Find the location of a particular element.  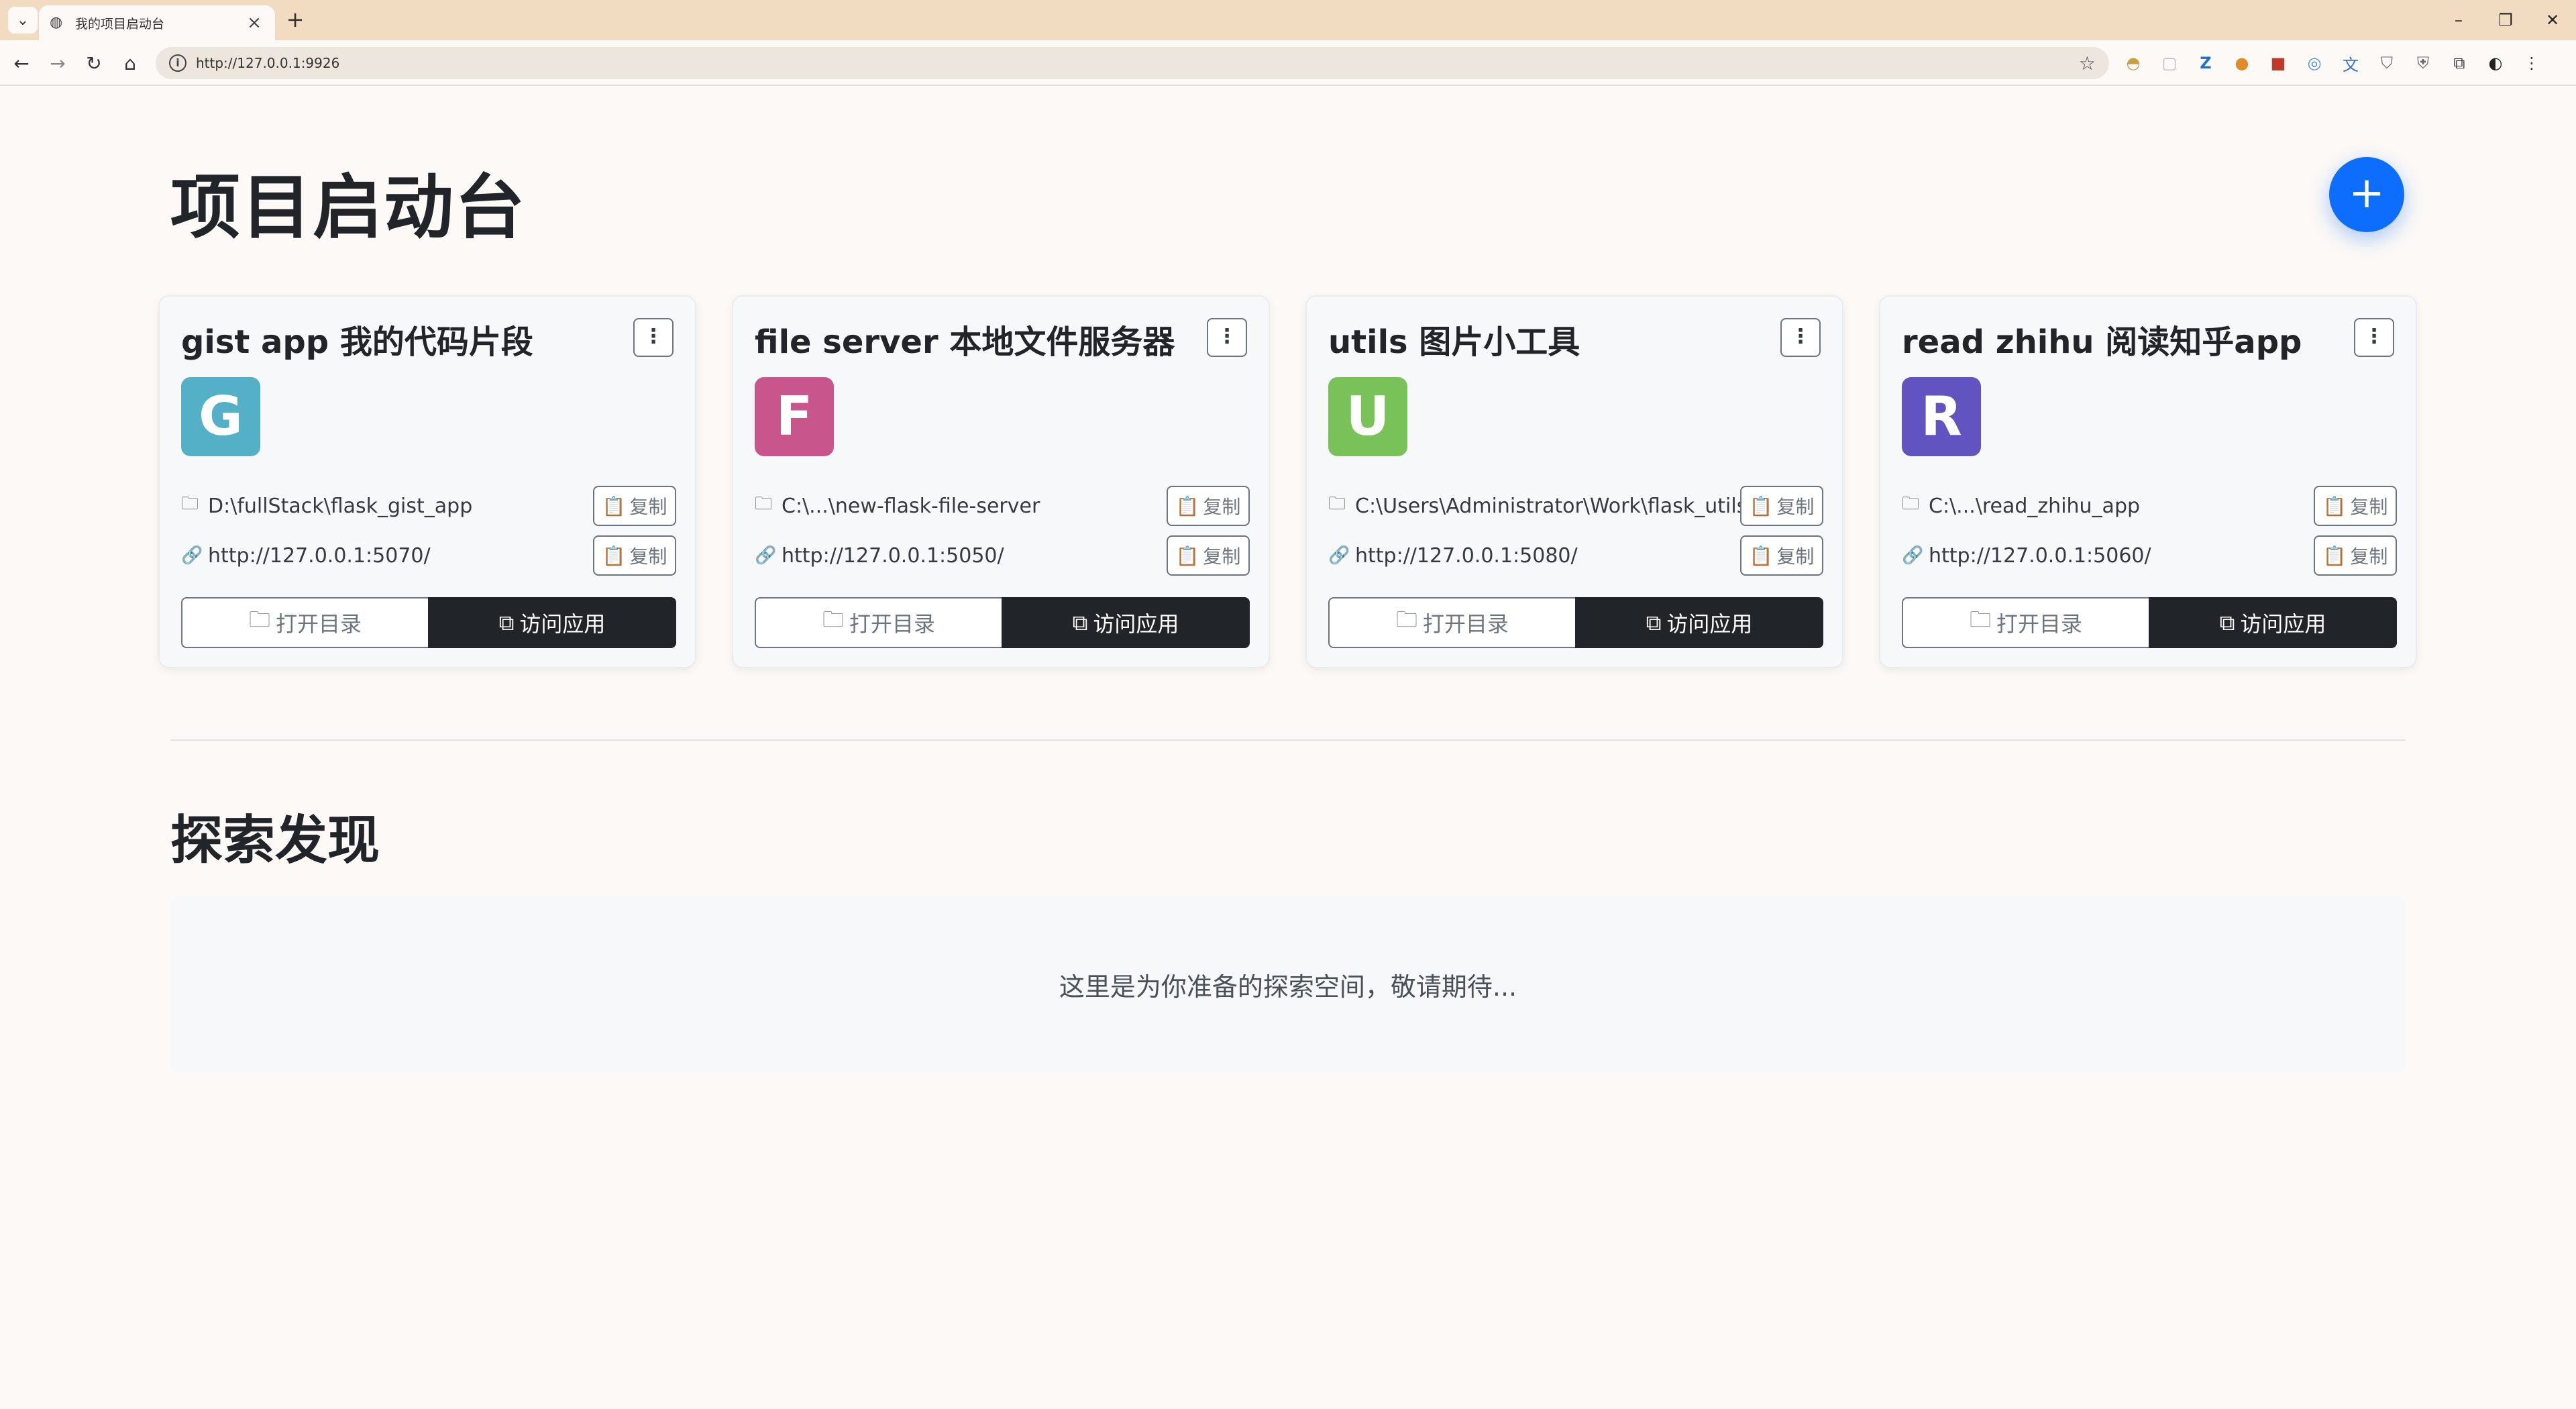

project-path: C:\...\read_zhihu_app is located at coordinates (2035, 506).